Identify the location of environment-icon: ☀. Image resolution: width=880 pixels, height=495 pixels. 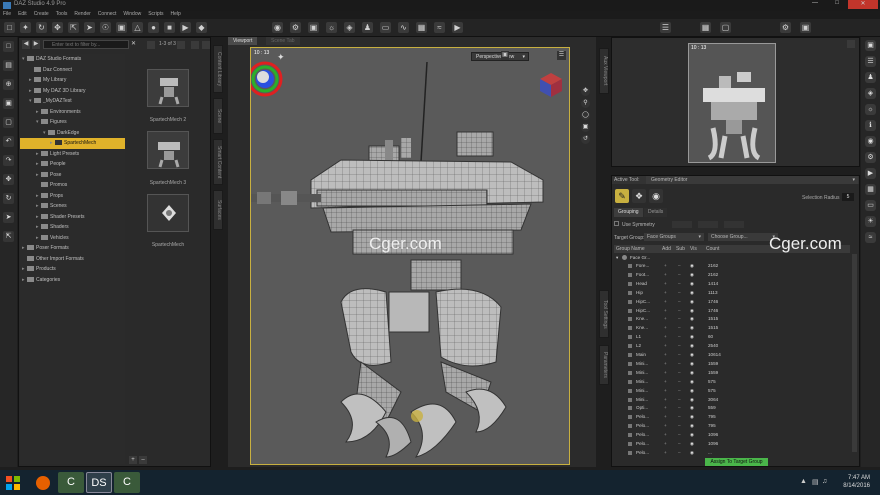
(870, 221).